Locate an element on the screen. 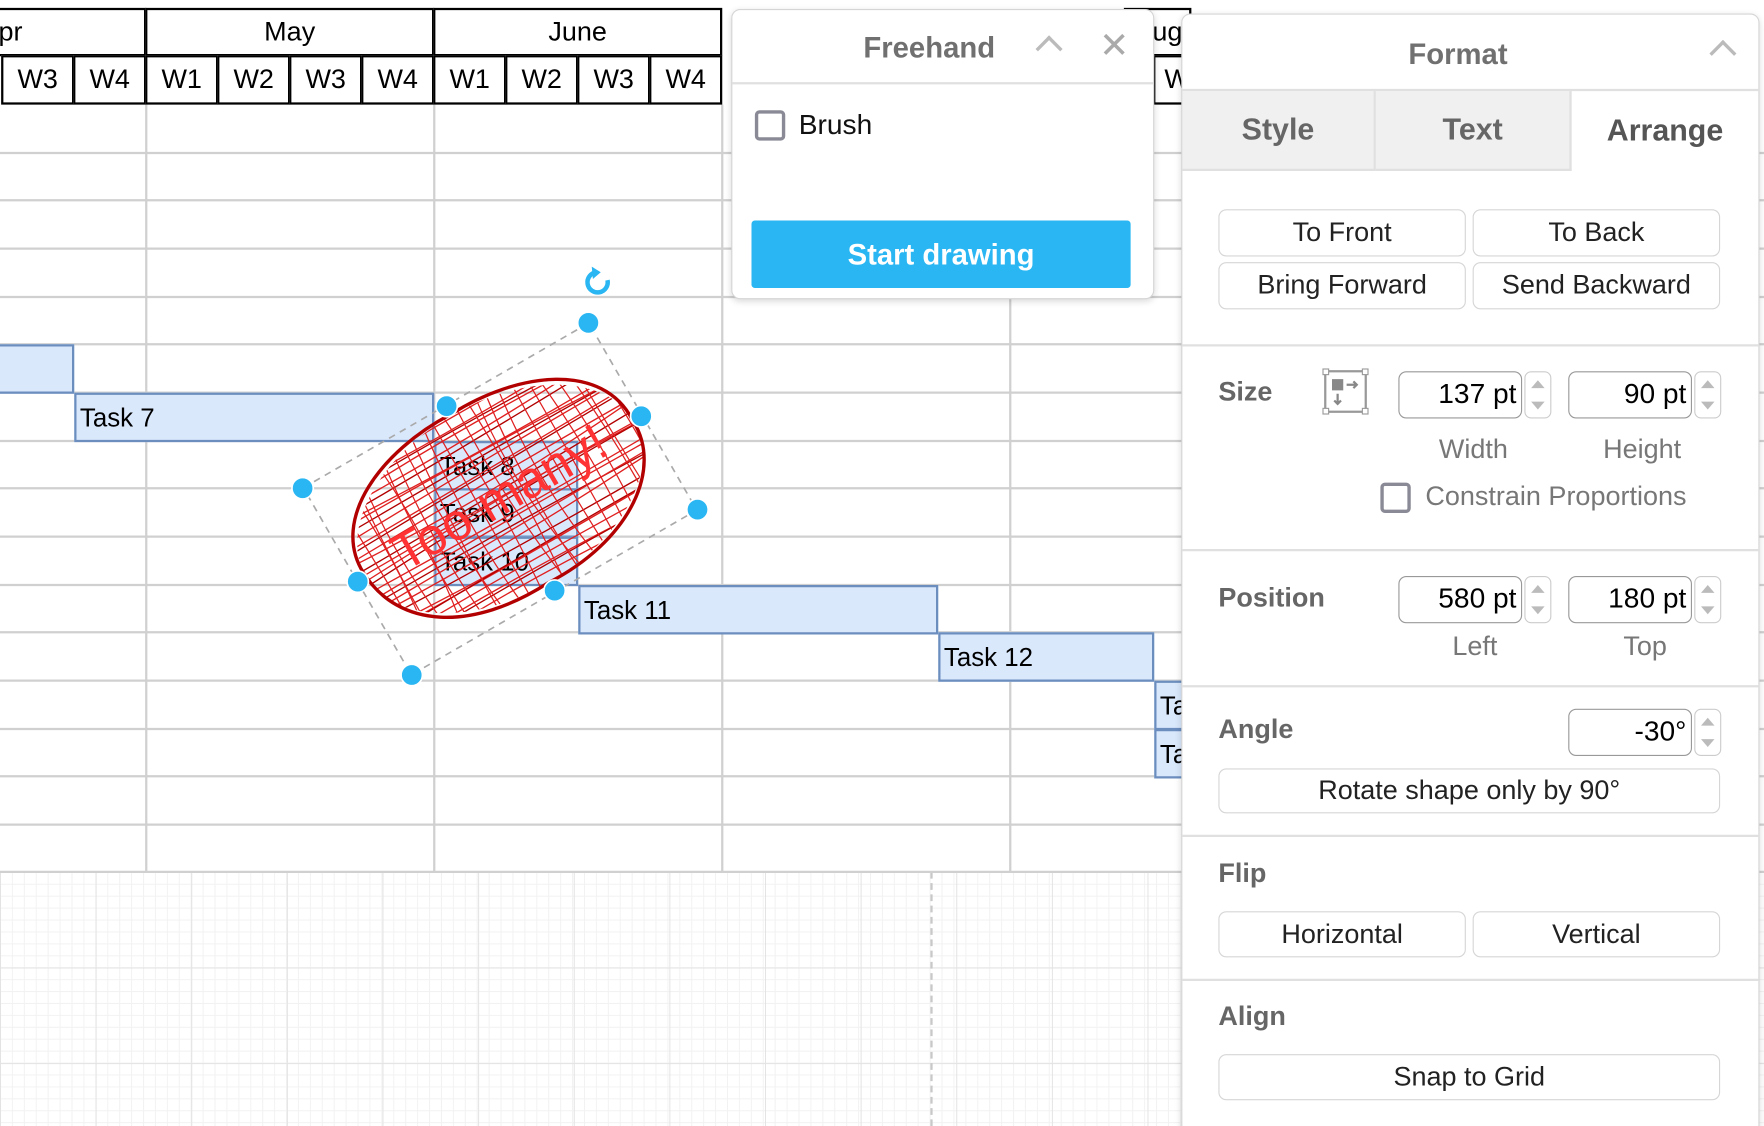  tab-label: Arrange is located at coordinates (1665, 130).